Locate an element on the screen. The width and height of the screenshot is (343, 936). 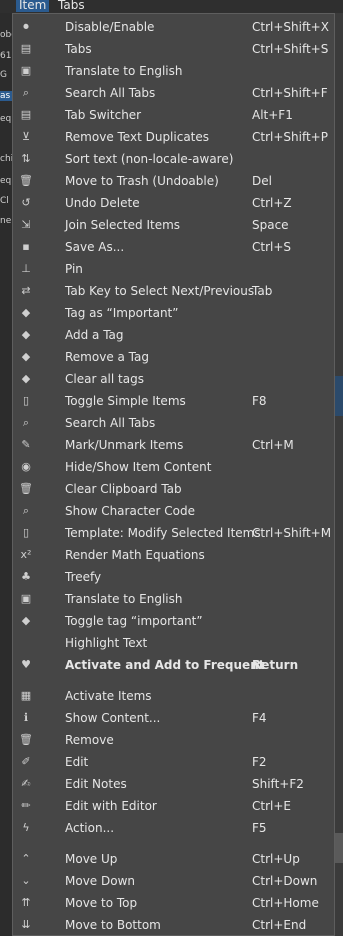
menu-item-disable-enable: ⏺ Disable/Enable Ctrl+Shift+X is located at coordinates (173, 27).